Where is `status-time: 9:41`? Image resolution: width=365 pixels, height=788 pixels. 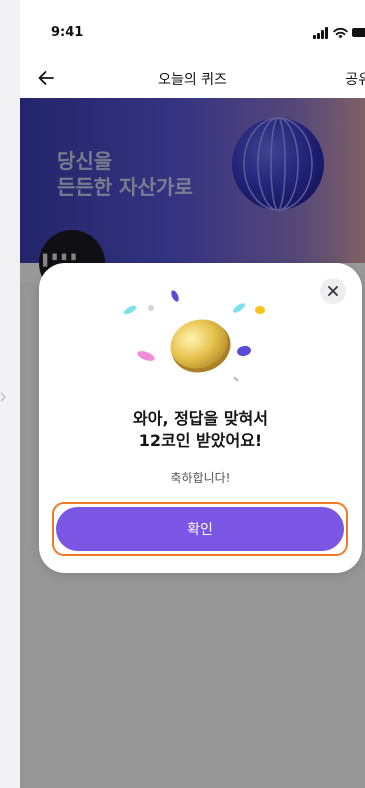
status-time: 9:41 is located at coordinates (67, 32).